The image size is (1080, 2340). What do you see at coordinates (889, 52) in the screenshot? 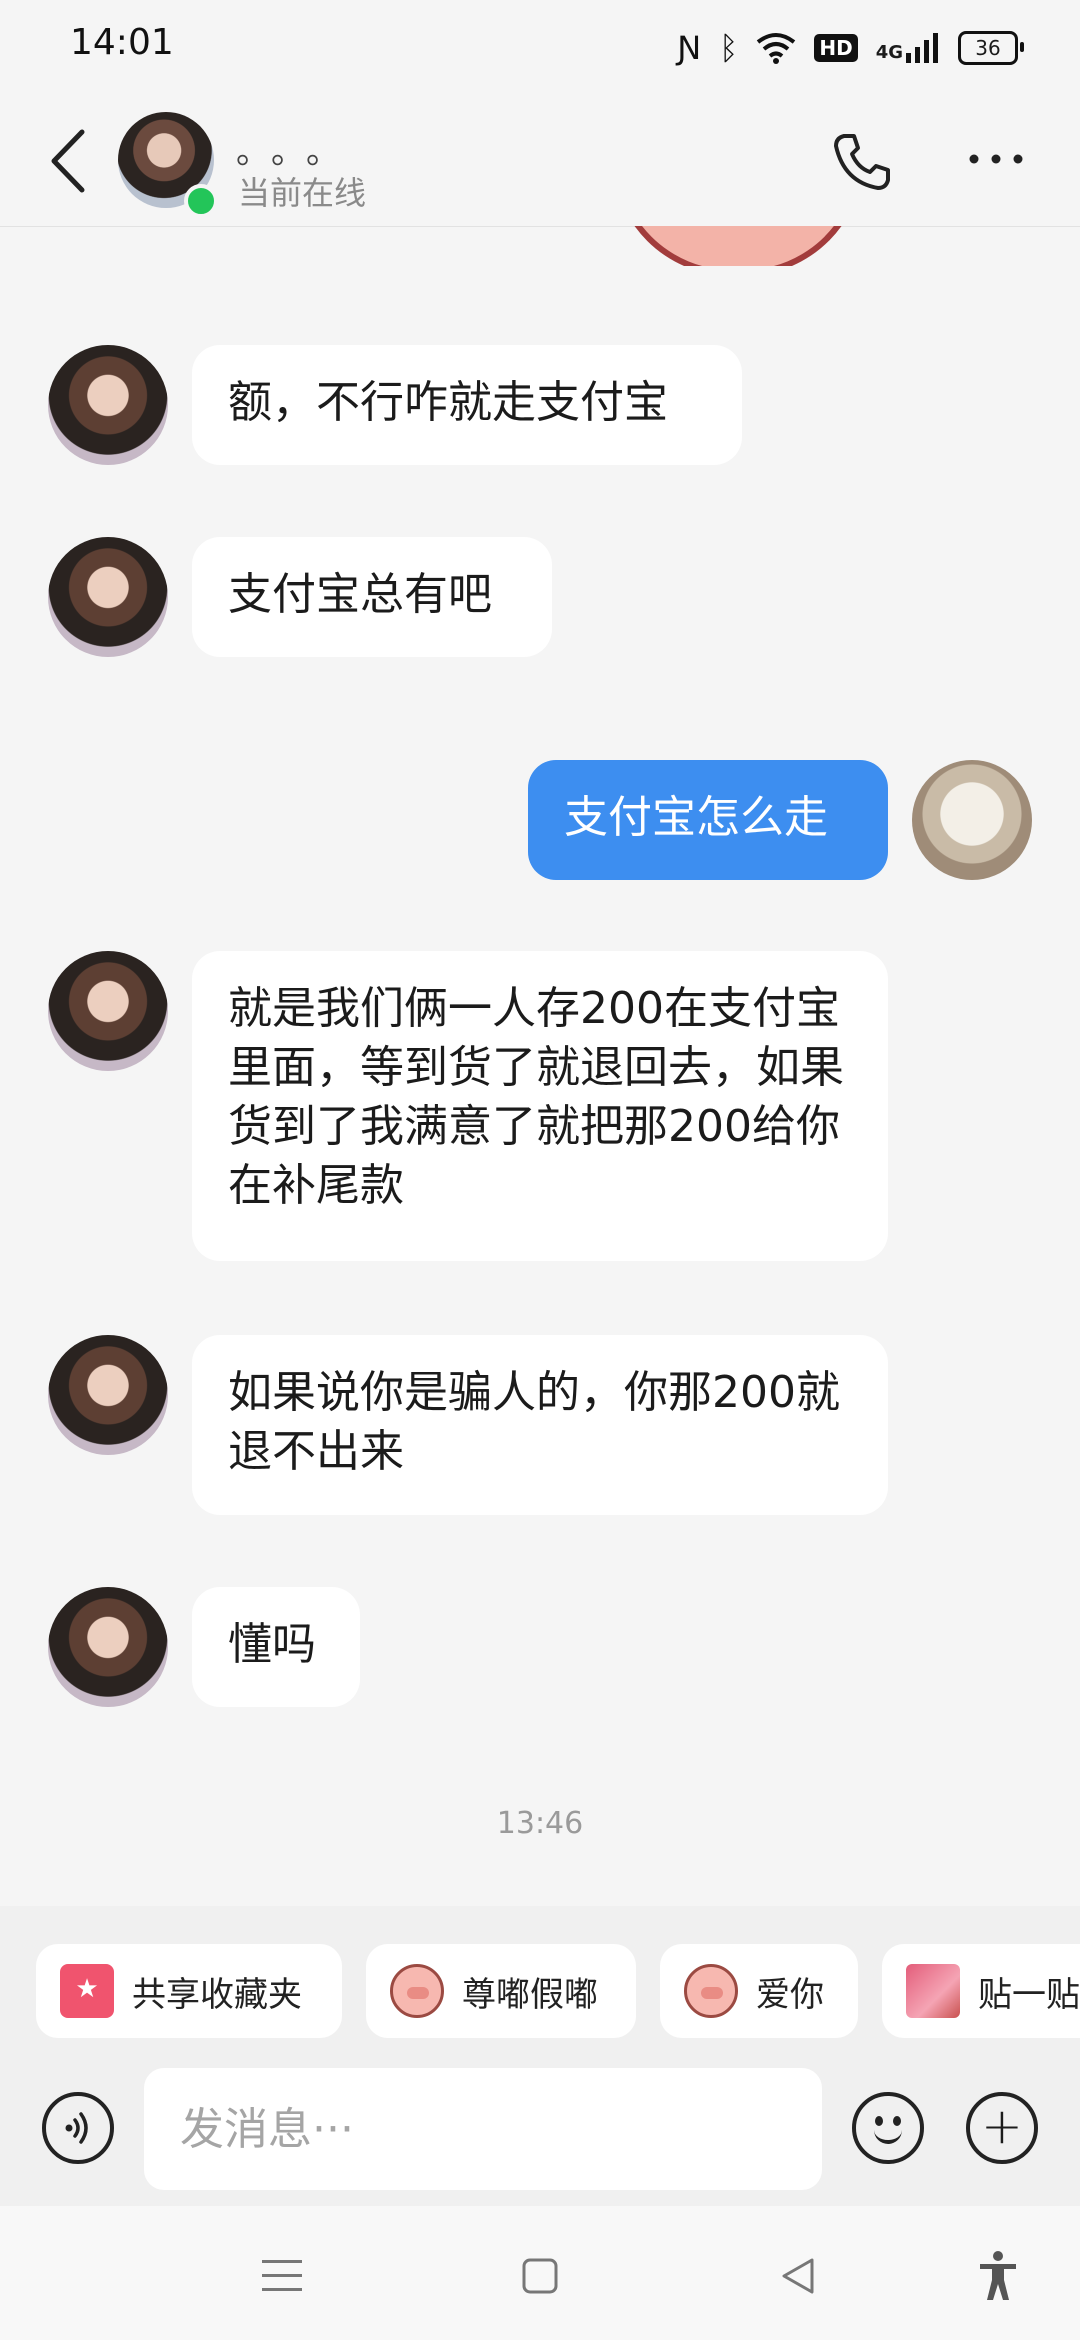
I see `network-label: 4G` at bounding box center [889, 52].